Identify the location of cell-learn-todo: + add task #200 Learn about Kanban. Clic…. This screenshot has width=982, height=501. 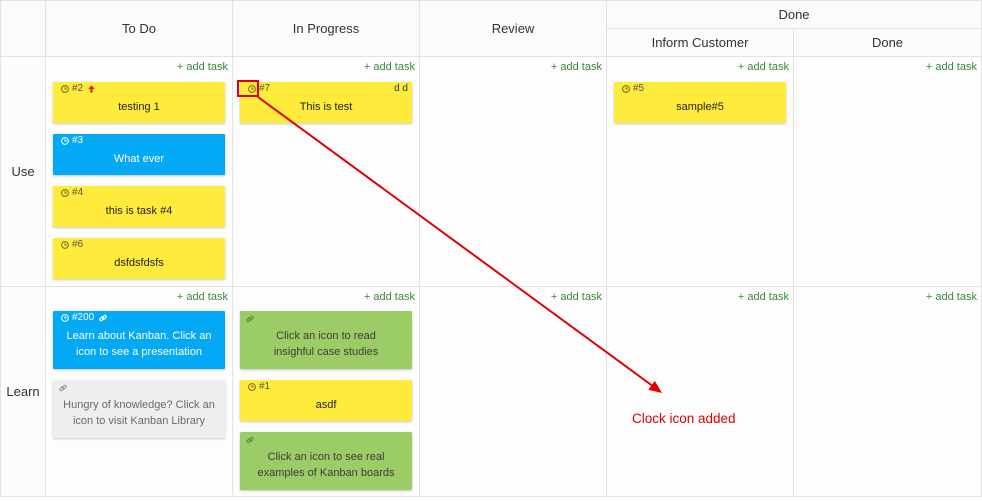
(139, 392).